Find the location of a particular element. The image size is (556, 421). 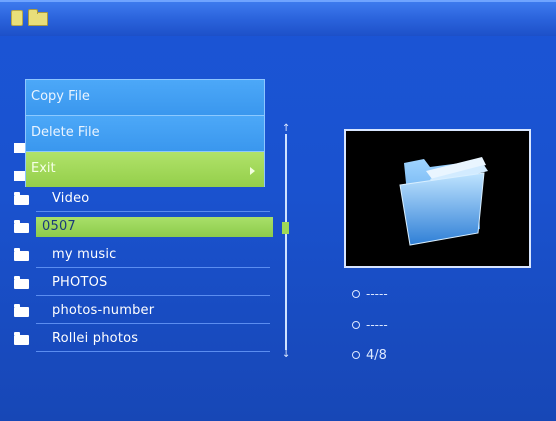

scroll-down-arrow-icon: ↓ is located at coordinates (286, 355).